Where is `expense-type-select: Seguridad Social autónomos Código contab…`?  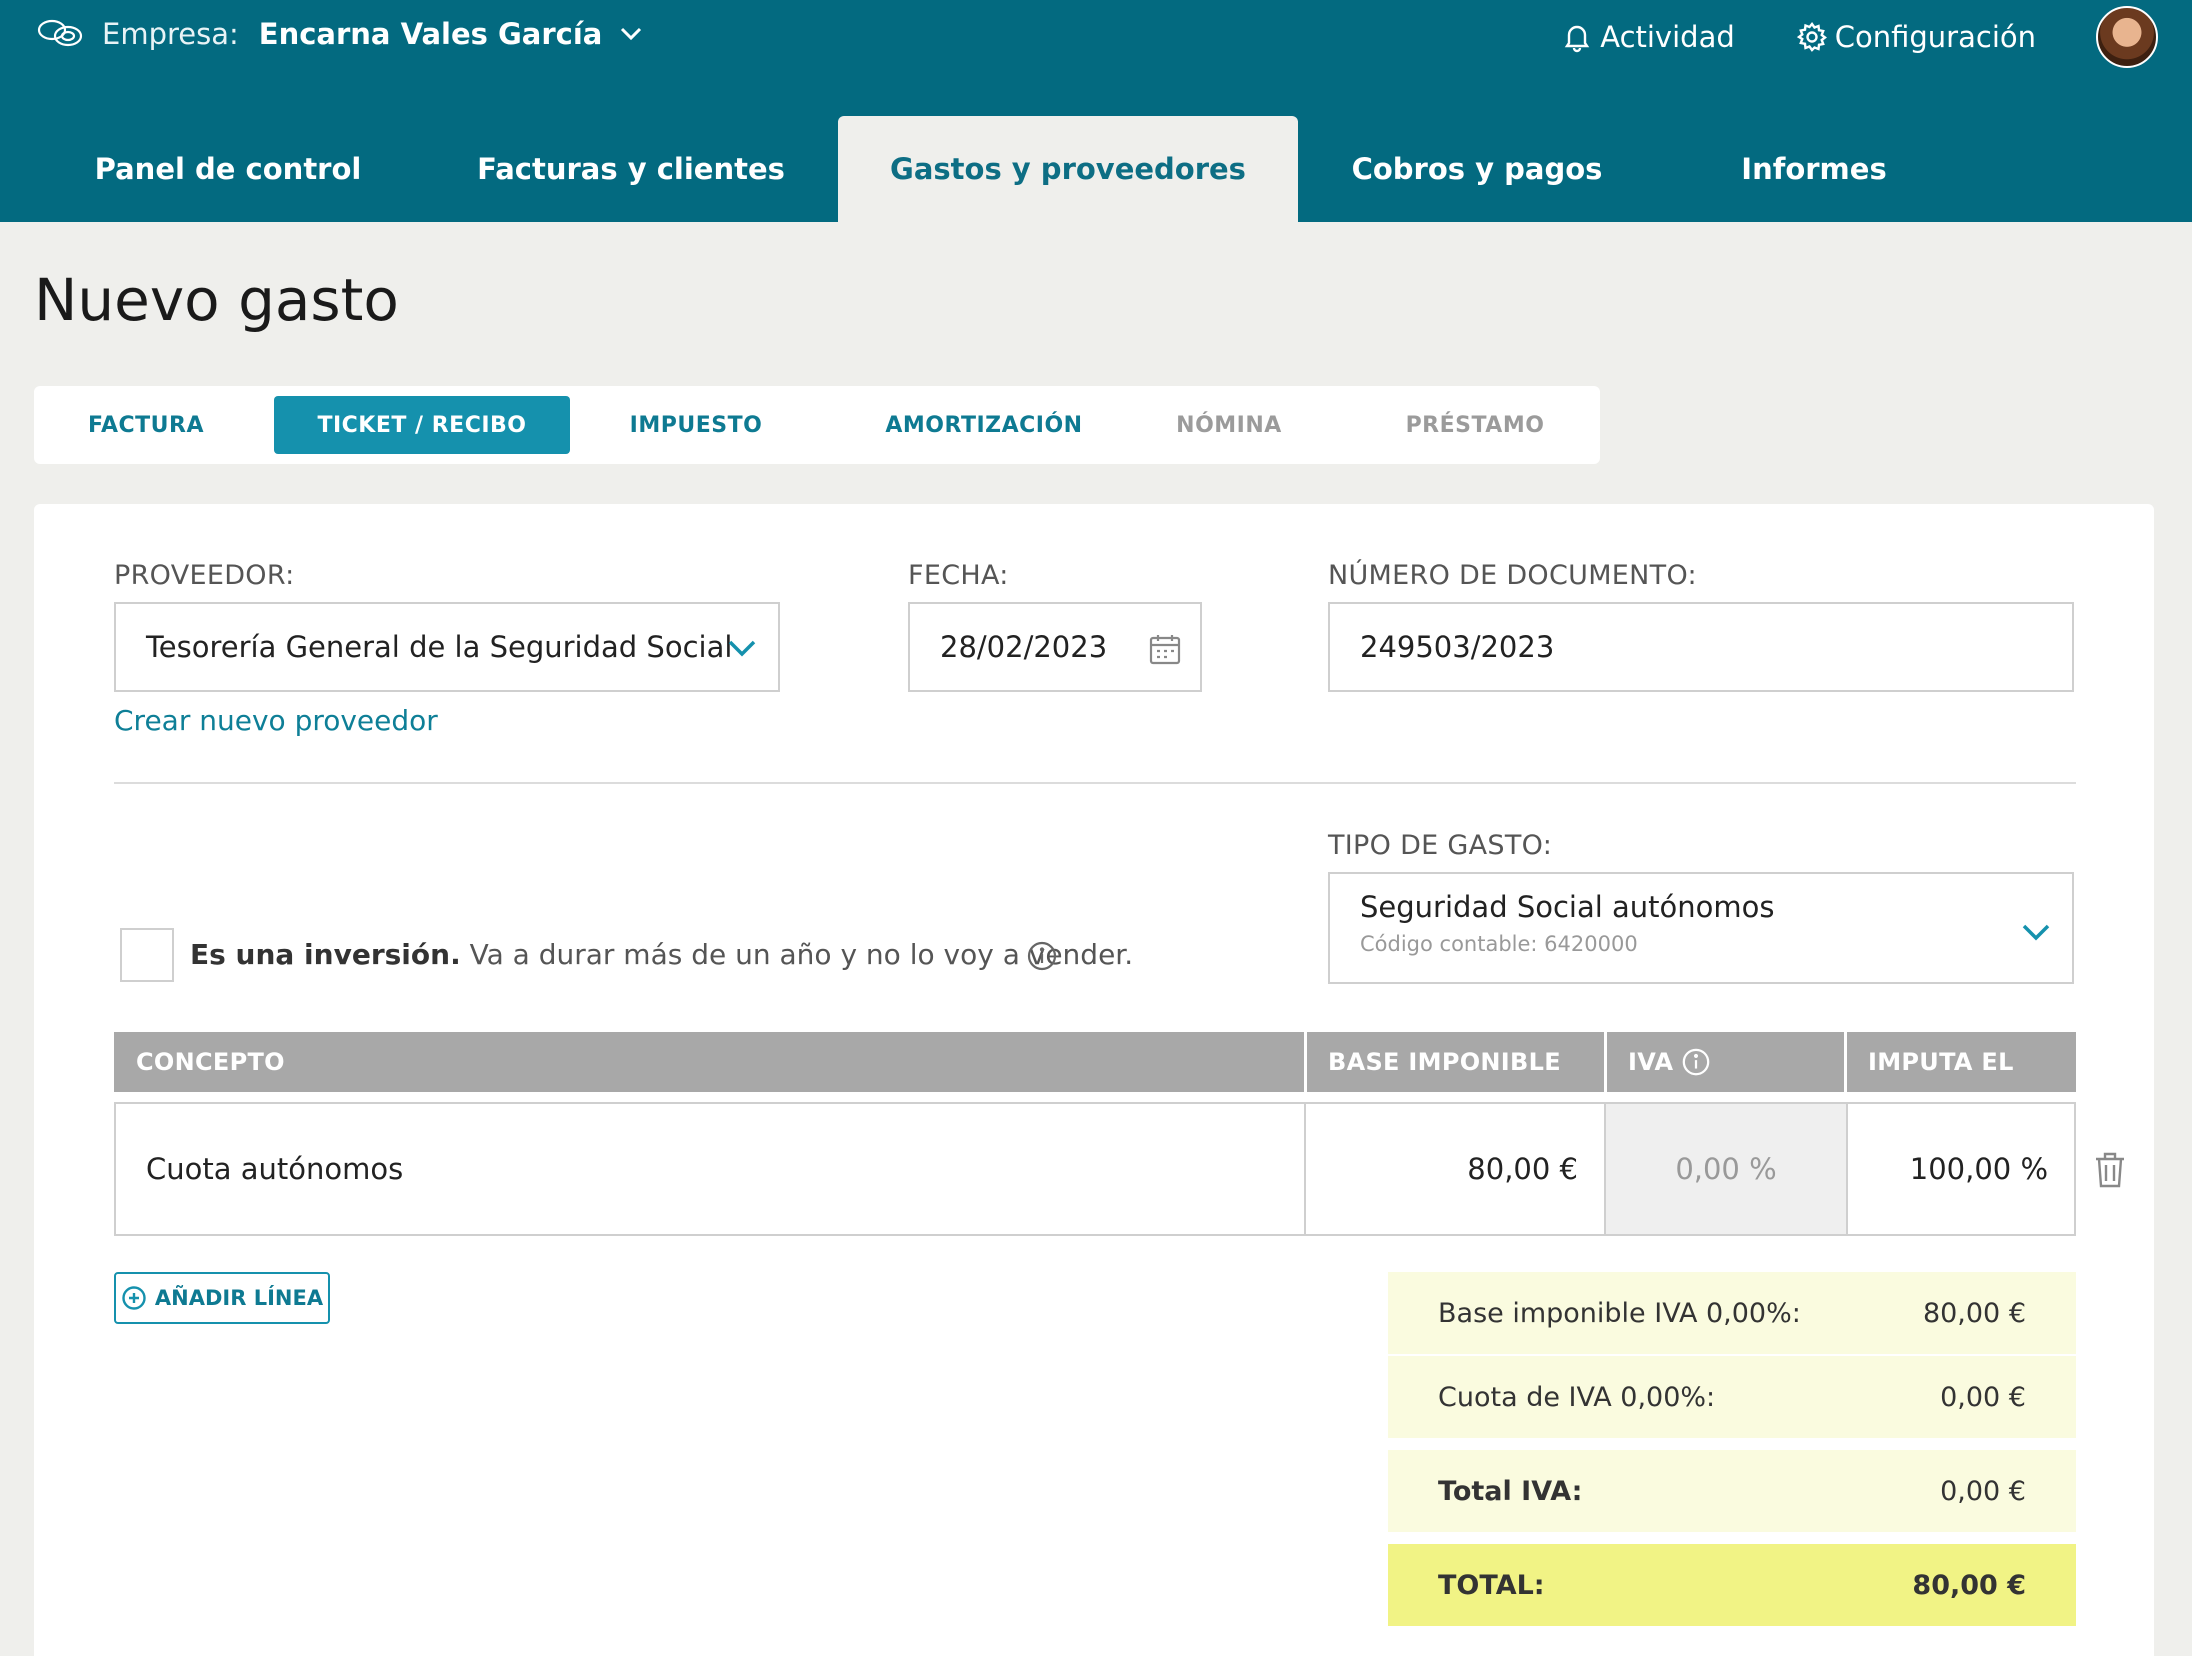
expense-type-select: Seguridad Social autónomos Código contab… is located at coordinates (1701, 928).